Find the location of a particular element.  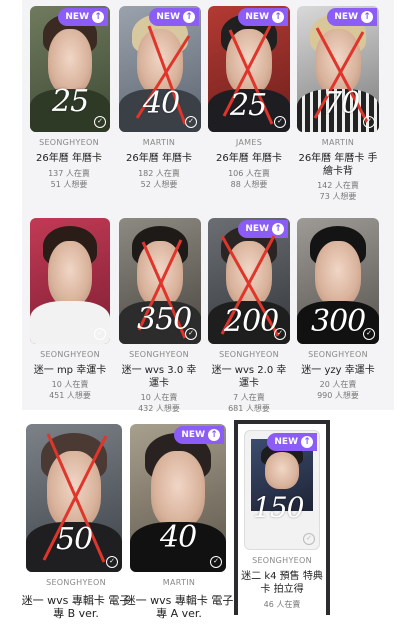

listing-card: 50 ✓ SEONGHYEON 迷一 wvs 專輯卡 電子專 B ver. is located at coordinates (71, 523).